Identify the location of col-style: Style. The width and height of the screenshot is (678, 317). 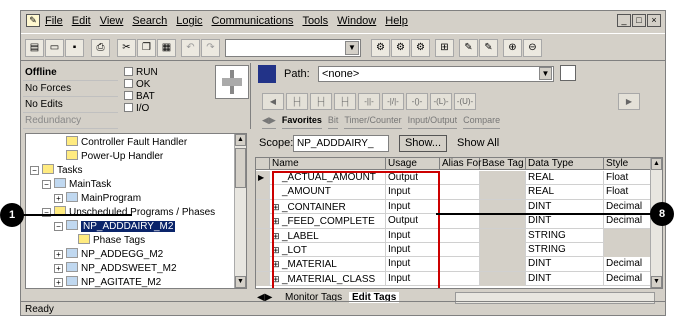
(628, 164).